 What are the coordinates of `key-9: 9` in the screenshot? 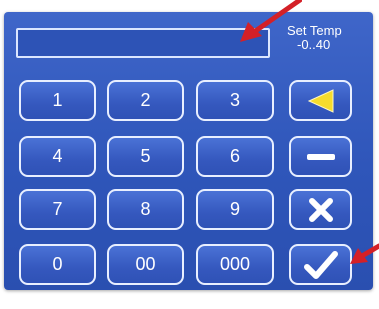 It's located at (235, 209).